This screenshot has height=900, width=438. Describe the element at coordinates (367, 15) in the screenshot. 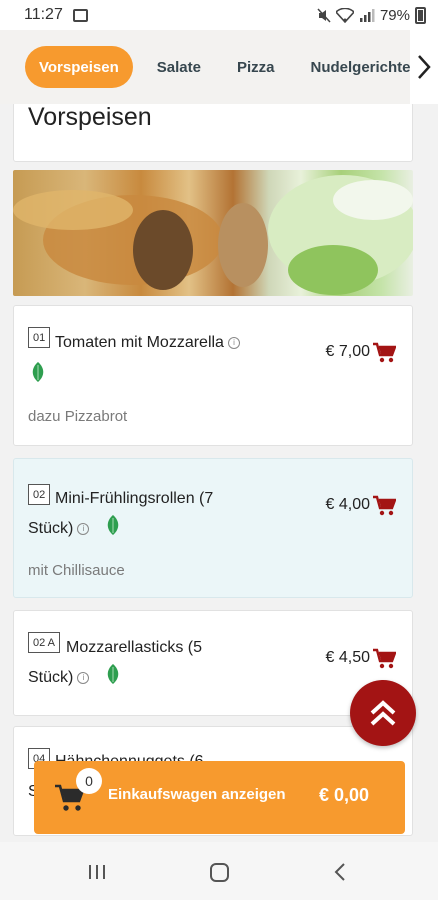

I see `signal-icon` at that location.